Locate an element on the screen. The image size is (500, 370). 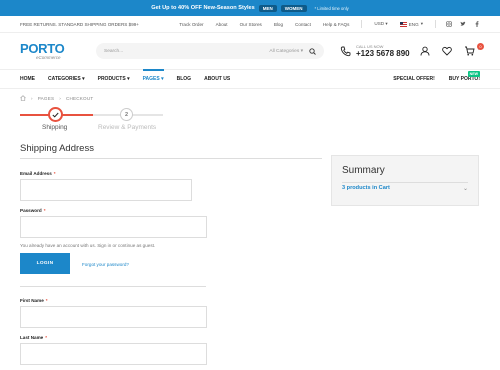
link-our-stores: Our Stores is located at coordinates (251, 24).